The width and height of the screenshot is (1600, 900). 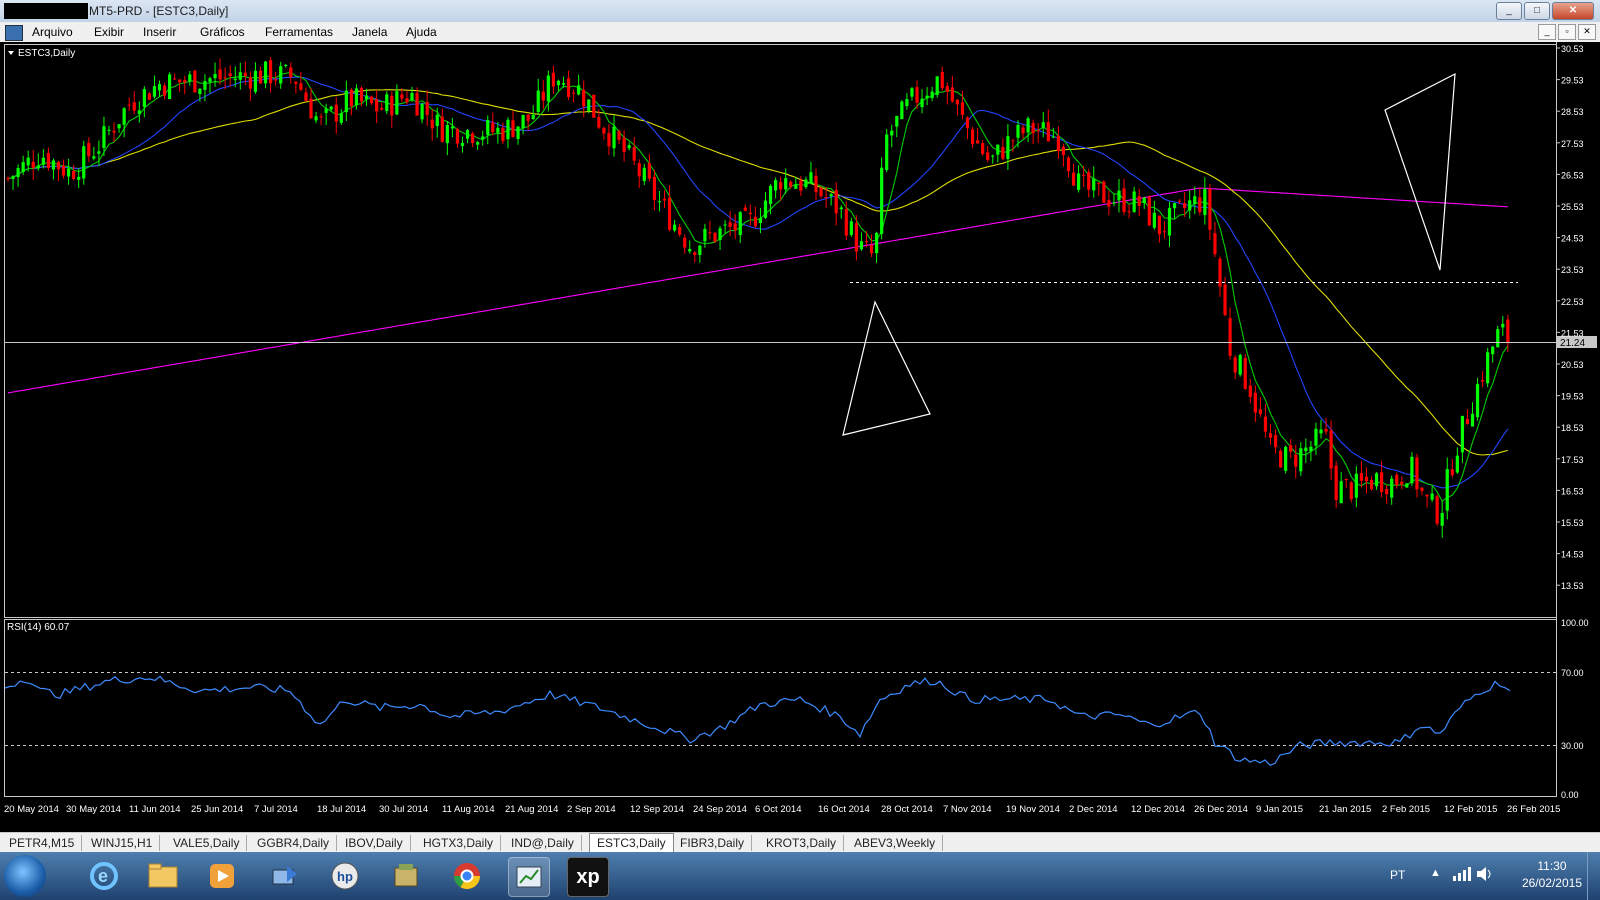 I want to click on tab-vale5-daily: VALE5,Daily, so click(x=207, y=843).